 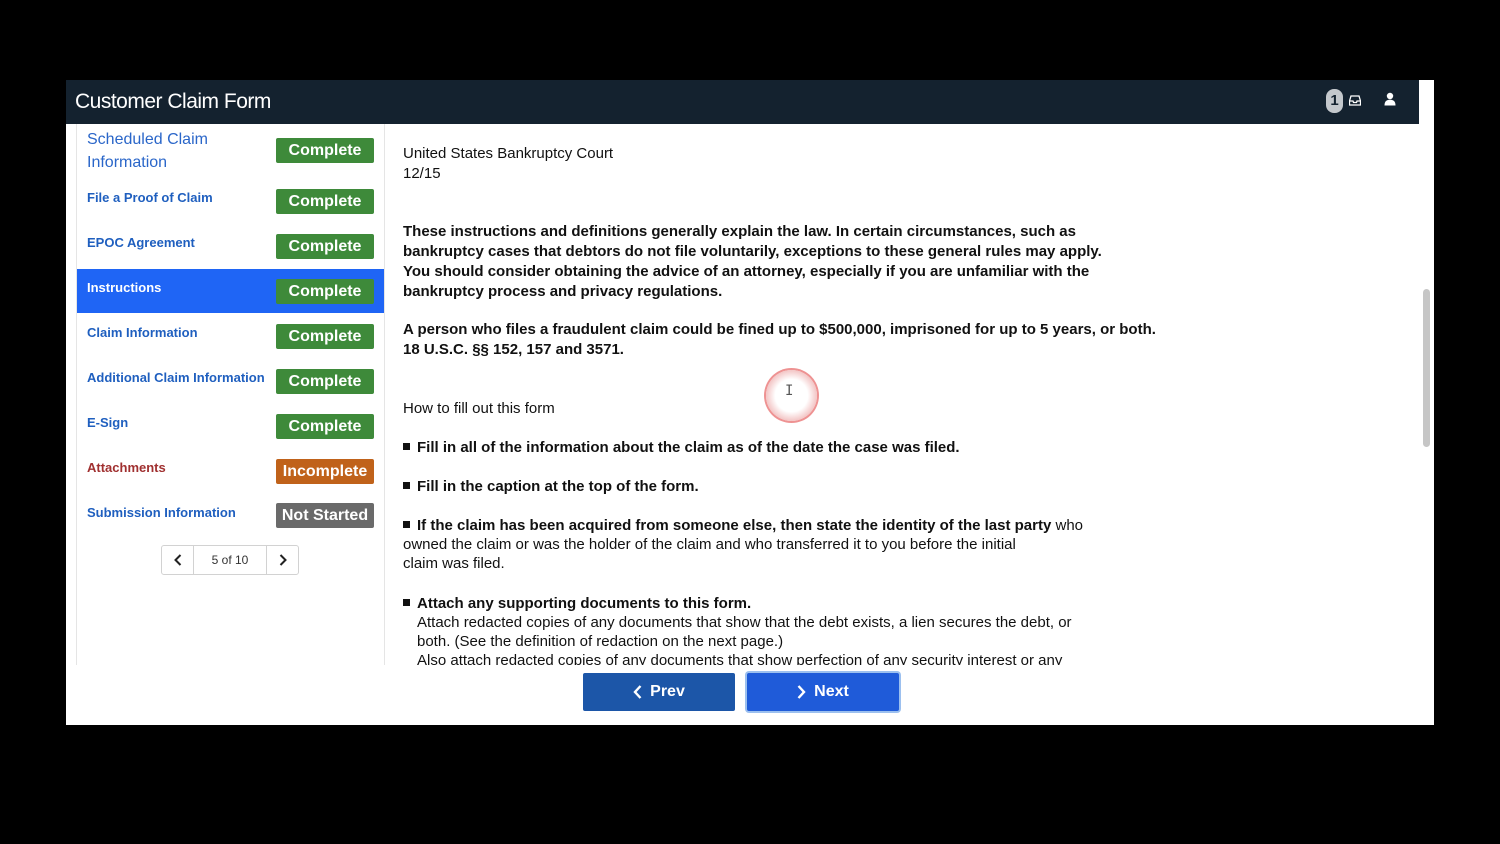 I want to click on app-title: Customer Claim Form, so click(x=173, y=101).